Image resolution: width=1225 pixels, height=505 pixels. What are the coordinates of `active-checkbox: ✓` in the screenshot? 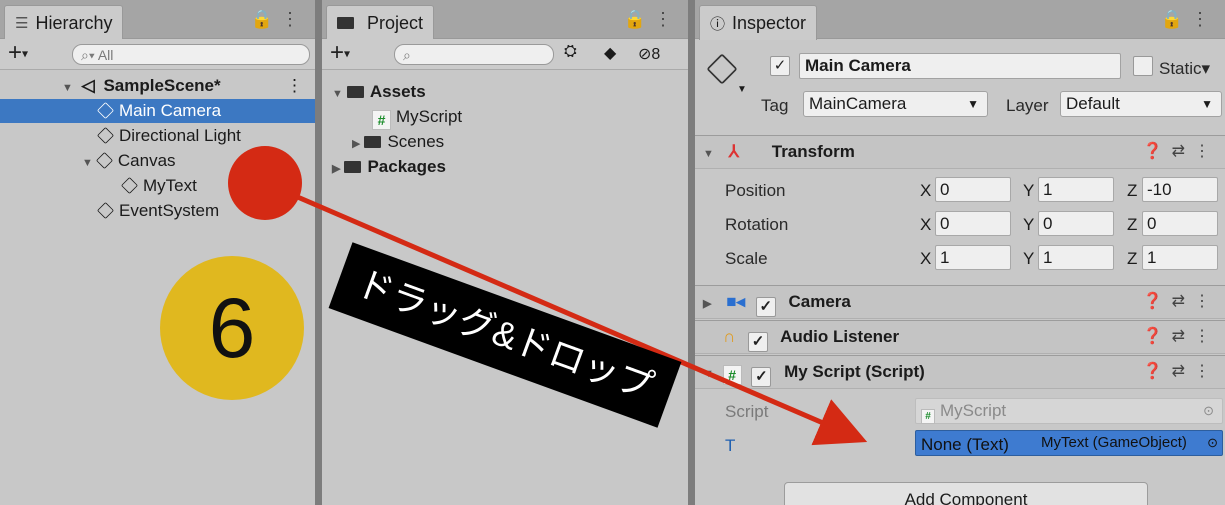 It's located at (780, 66).